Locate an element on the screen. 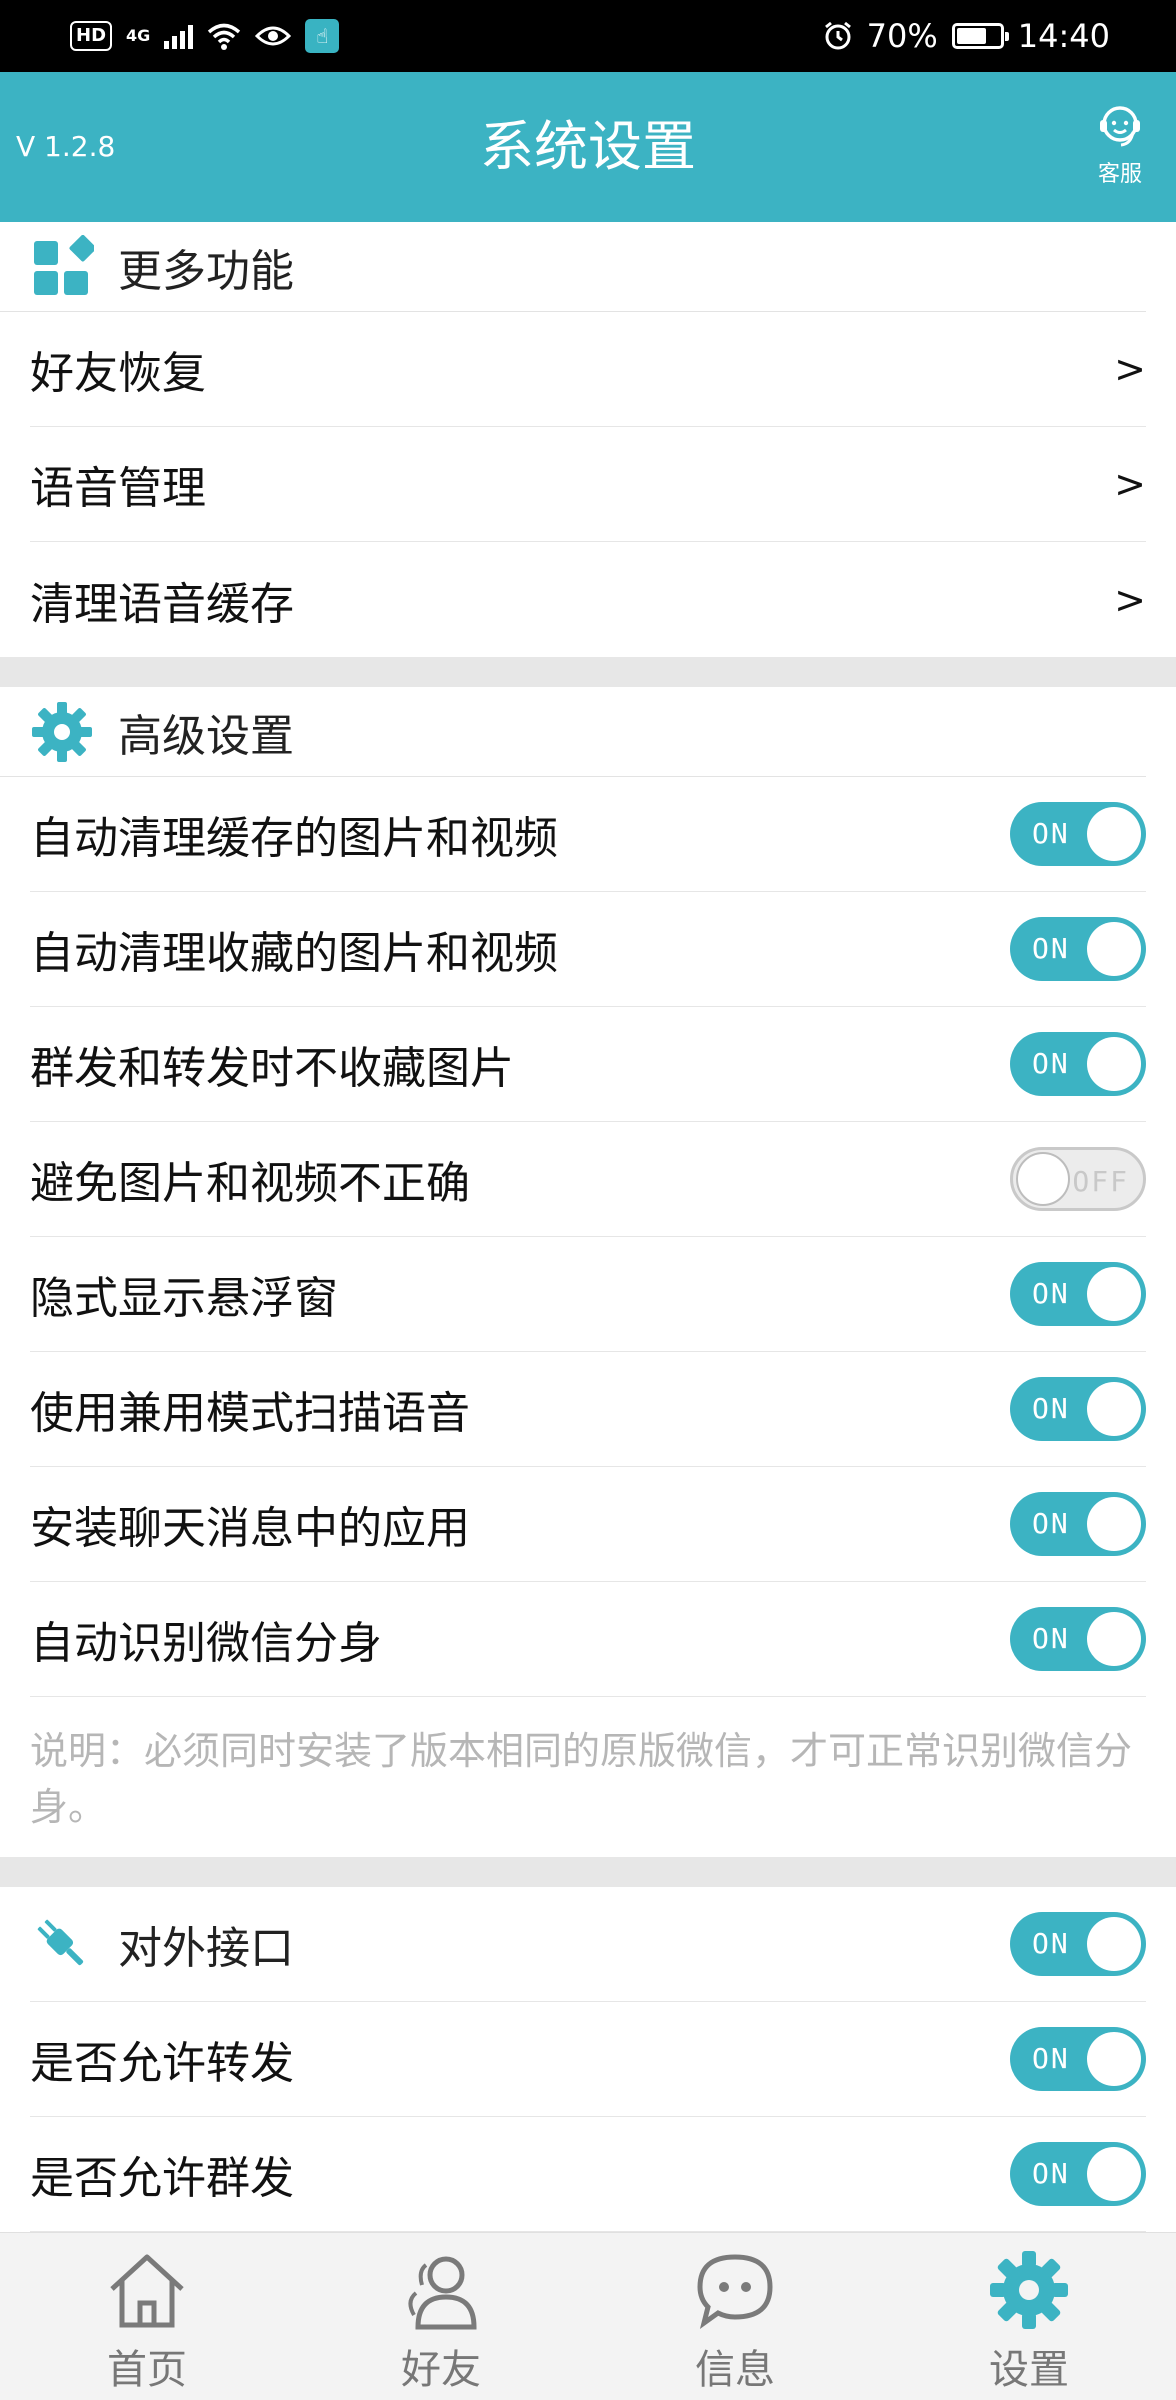 The height and width of the screenshot is (2400, 1176). network-type: 4G is located at coordinates (138, 35).